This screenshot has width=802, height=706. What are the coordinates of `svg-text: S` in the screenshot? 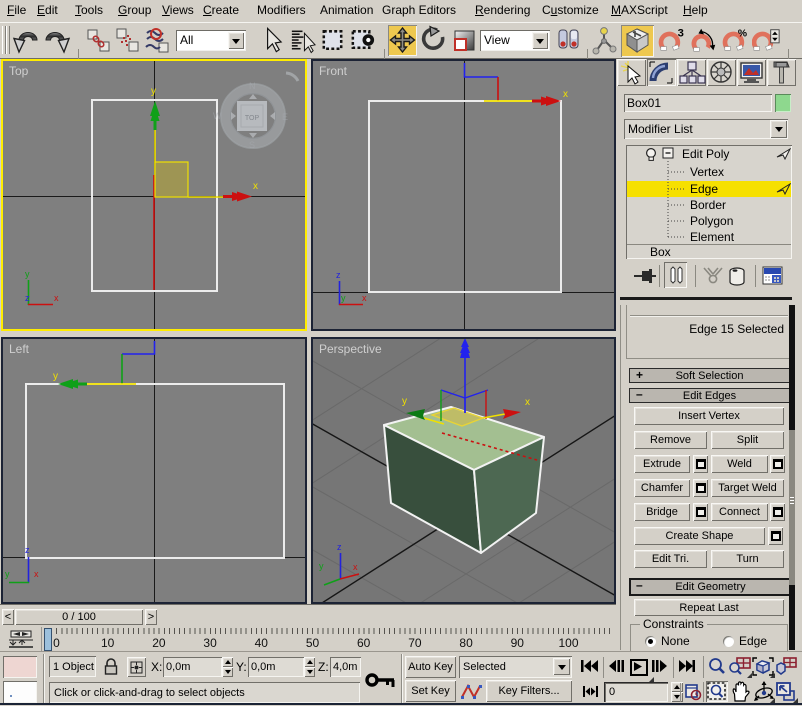 It's located at (252, 145).